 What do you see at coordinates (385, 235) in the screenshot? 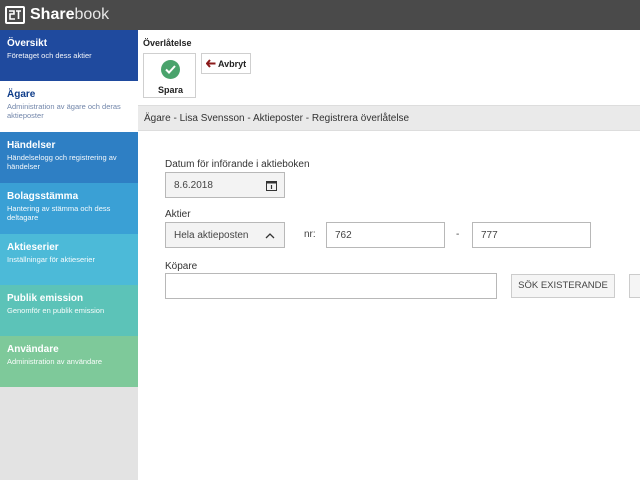
I see `nr-from-input: 762` at bounding box center [385, 235].